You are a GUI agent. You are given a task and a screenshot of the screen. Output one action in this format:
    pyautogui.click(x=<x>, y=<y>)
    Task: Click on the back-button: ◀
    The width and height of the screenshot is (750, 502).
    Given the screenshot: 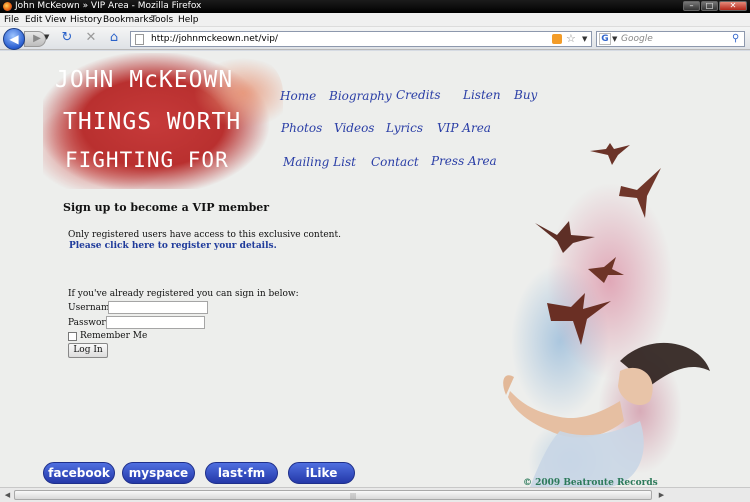 What is the action you would take?
    pyautogui.click(x=14, y=39)
    